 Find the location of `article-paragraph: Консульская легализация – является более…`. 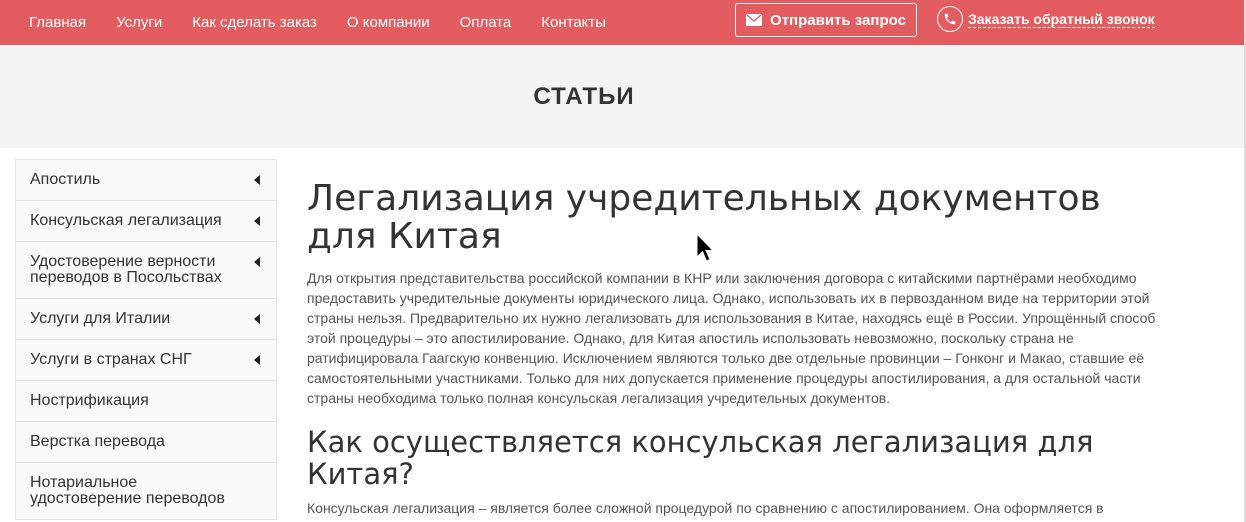

article-paragraph: Консульская легализация – является более… is located at coordinates (705, 511).